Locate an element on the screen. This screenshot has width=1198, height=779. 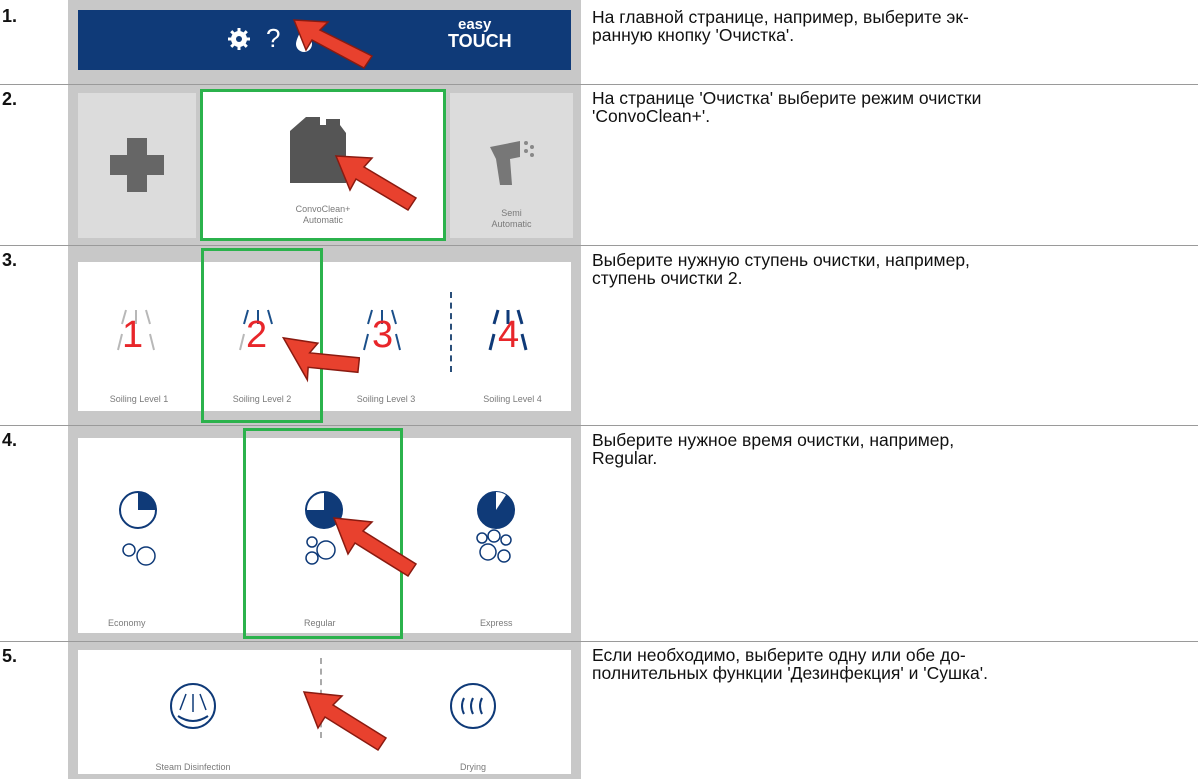
brand-logo: easy TOUCH is located at coordinates (480, 33).